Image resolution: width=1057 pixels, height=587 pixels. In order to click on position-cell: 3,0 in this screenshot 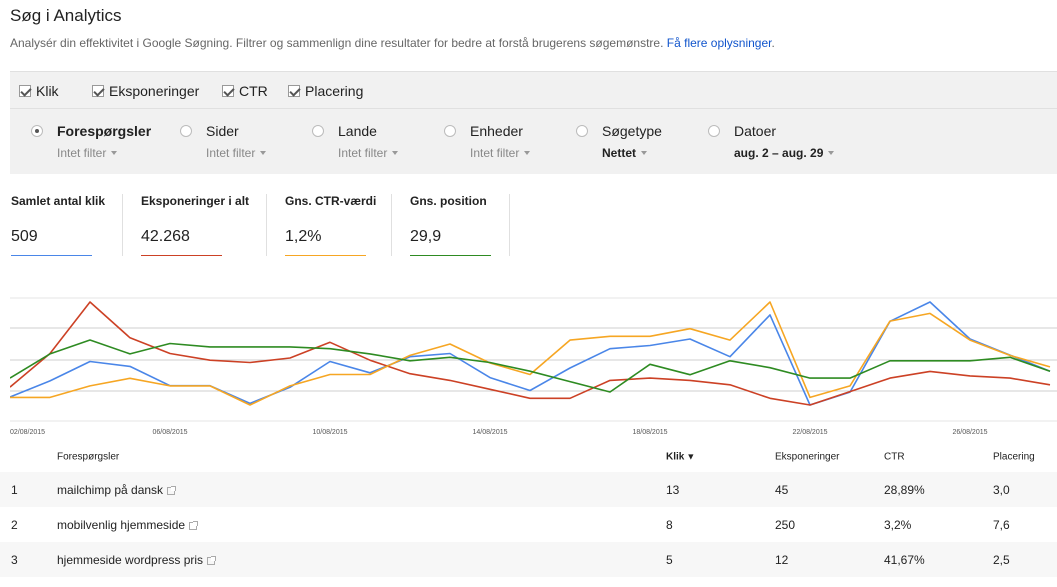, I will do `click(1001, 489)`.